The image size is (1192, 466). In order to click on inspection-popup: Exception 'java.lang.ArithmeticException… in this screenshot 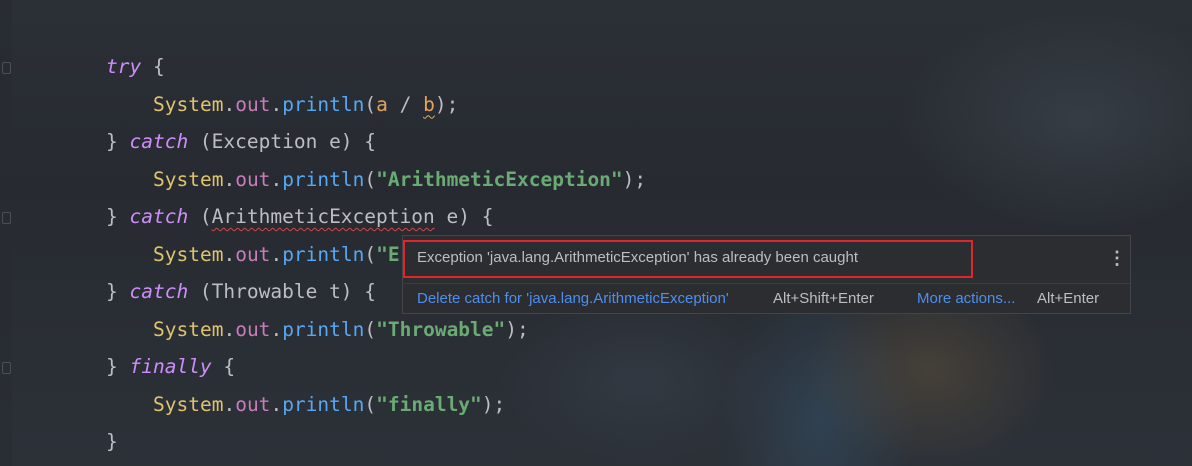, I will do `click(766, 274)`.